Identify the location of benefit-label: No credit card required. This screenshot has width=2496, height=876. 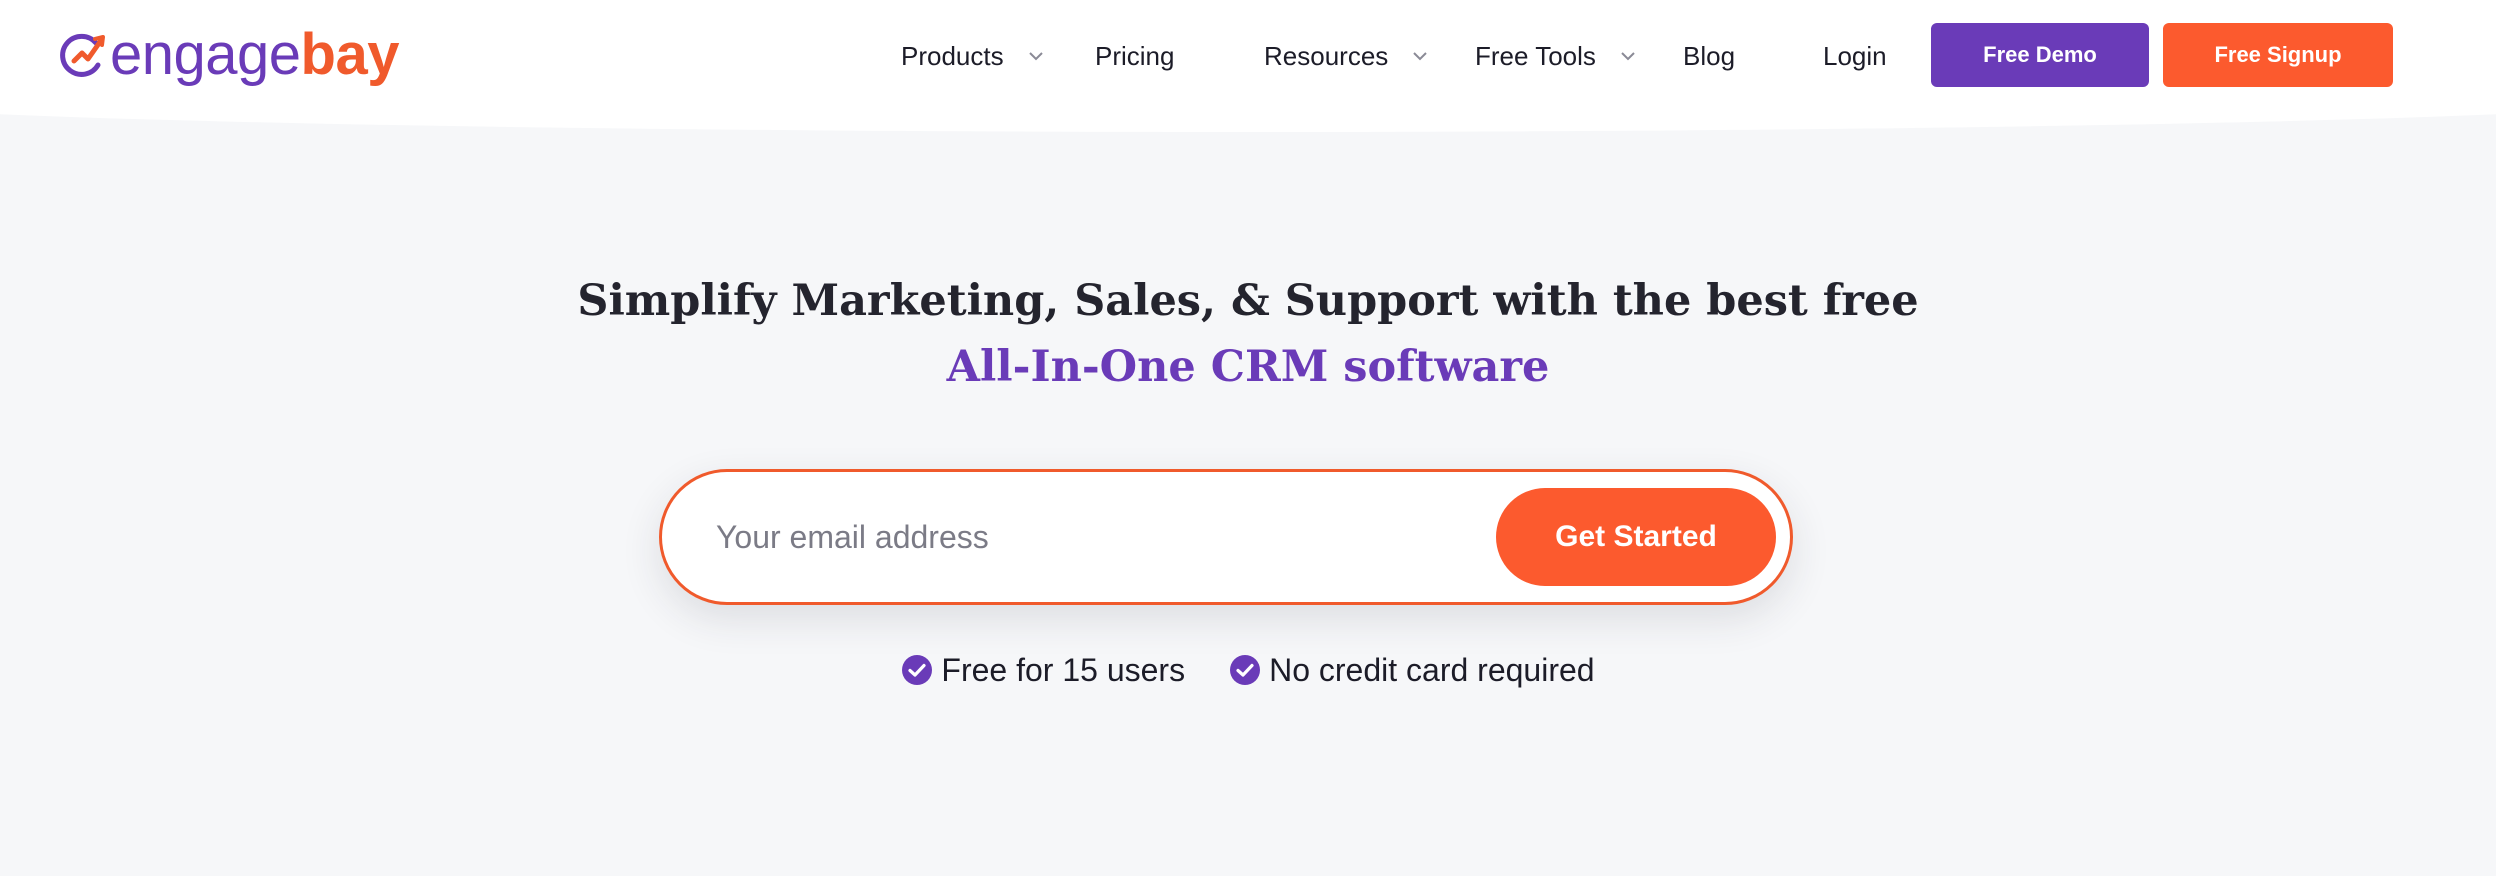
(1432, 669).